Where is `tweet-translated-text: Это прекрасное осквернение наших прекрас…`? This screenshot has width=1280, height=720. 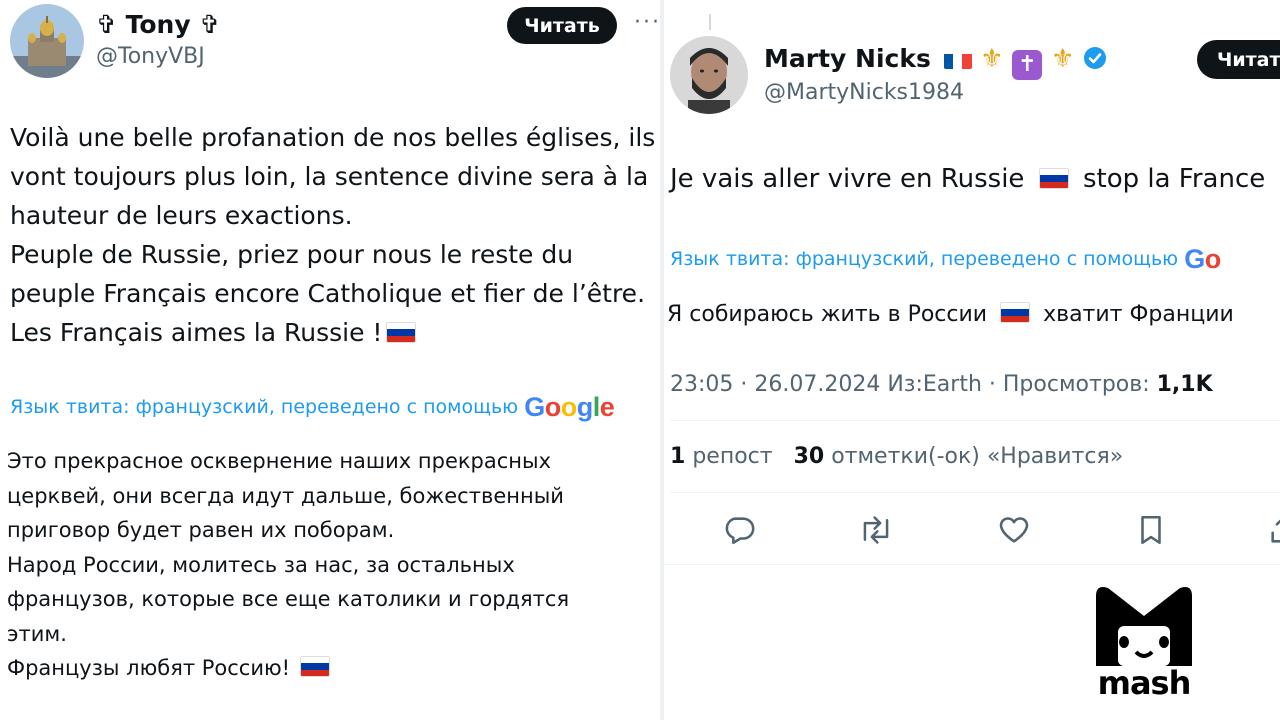 tweet-translated-text: Это прекрасное осквернение наших прекрас… is located at coordinates (288, 565).